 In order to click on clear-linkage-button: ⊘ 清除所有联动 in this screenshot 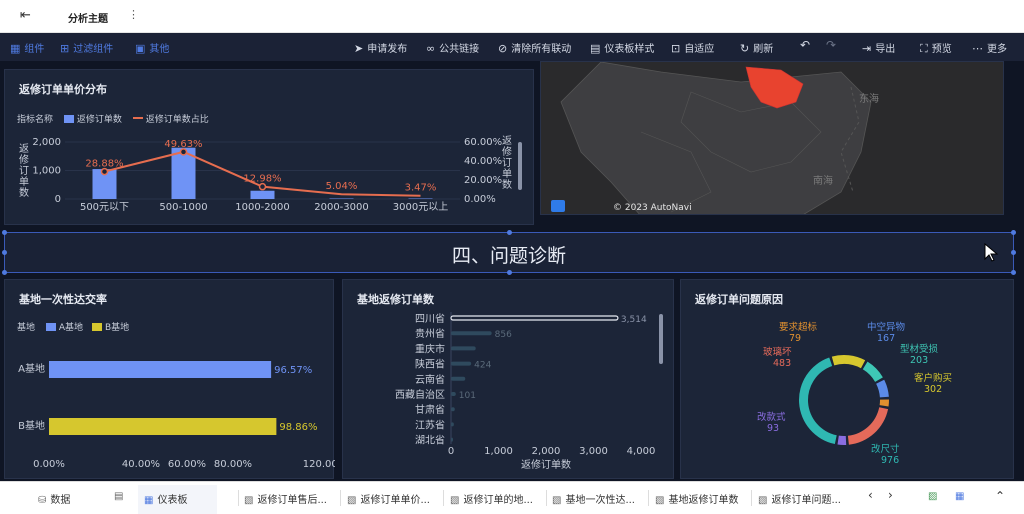, I will do `click(534, 47)`.